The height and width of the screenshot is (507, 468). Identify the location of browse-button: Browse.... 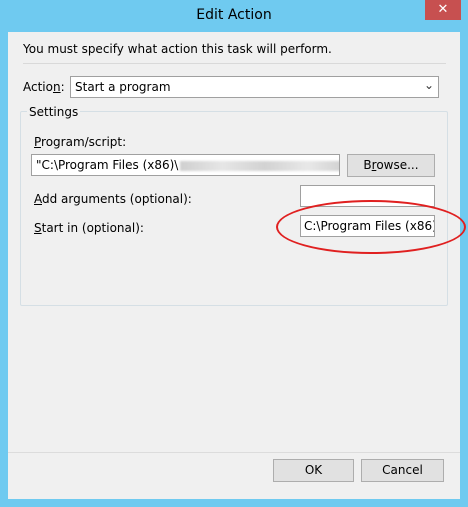
(391, 165).